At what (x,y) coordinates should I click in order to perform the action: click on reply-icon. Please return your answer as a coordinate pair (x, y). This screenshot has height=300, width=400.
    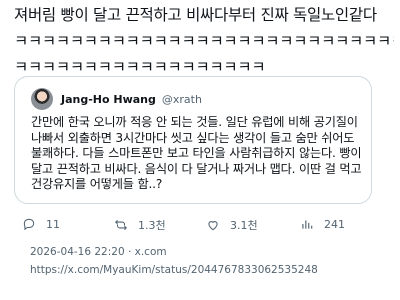
    Looking at the image, I should click on (29, 224).